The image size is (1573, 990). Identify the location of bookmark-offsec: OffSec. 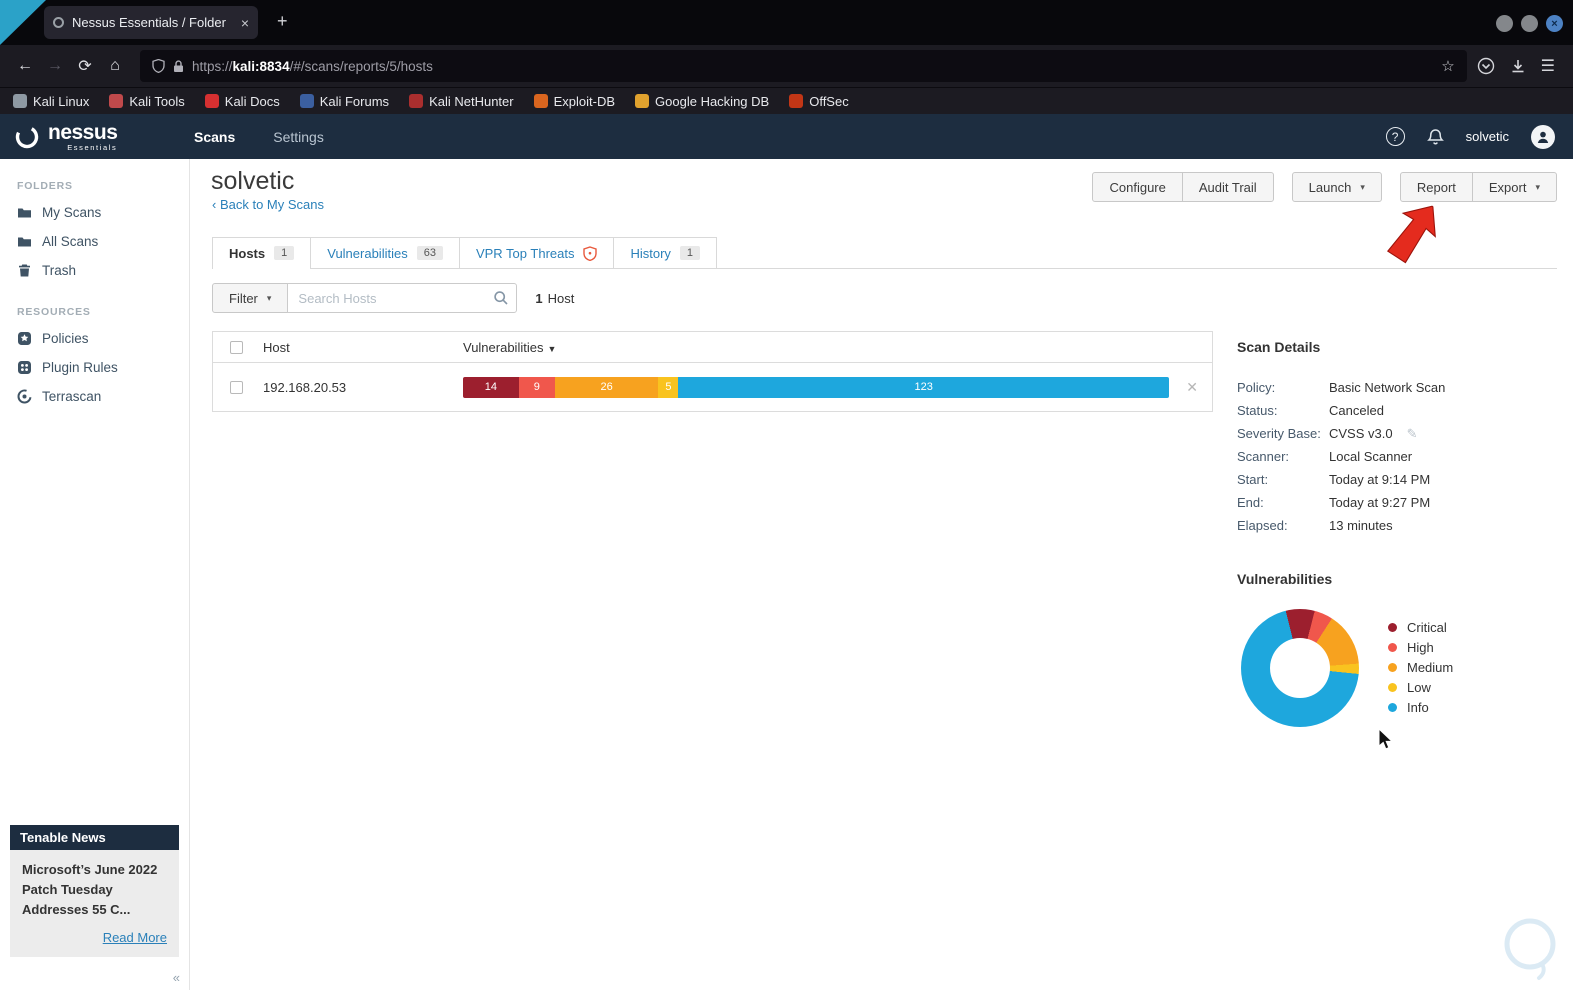
(819, 101).